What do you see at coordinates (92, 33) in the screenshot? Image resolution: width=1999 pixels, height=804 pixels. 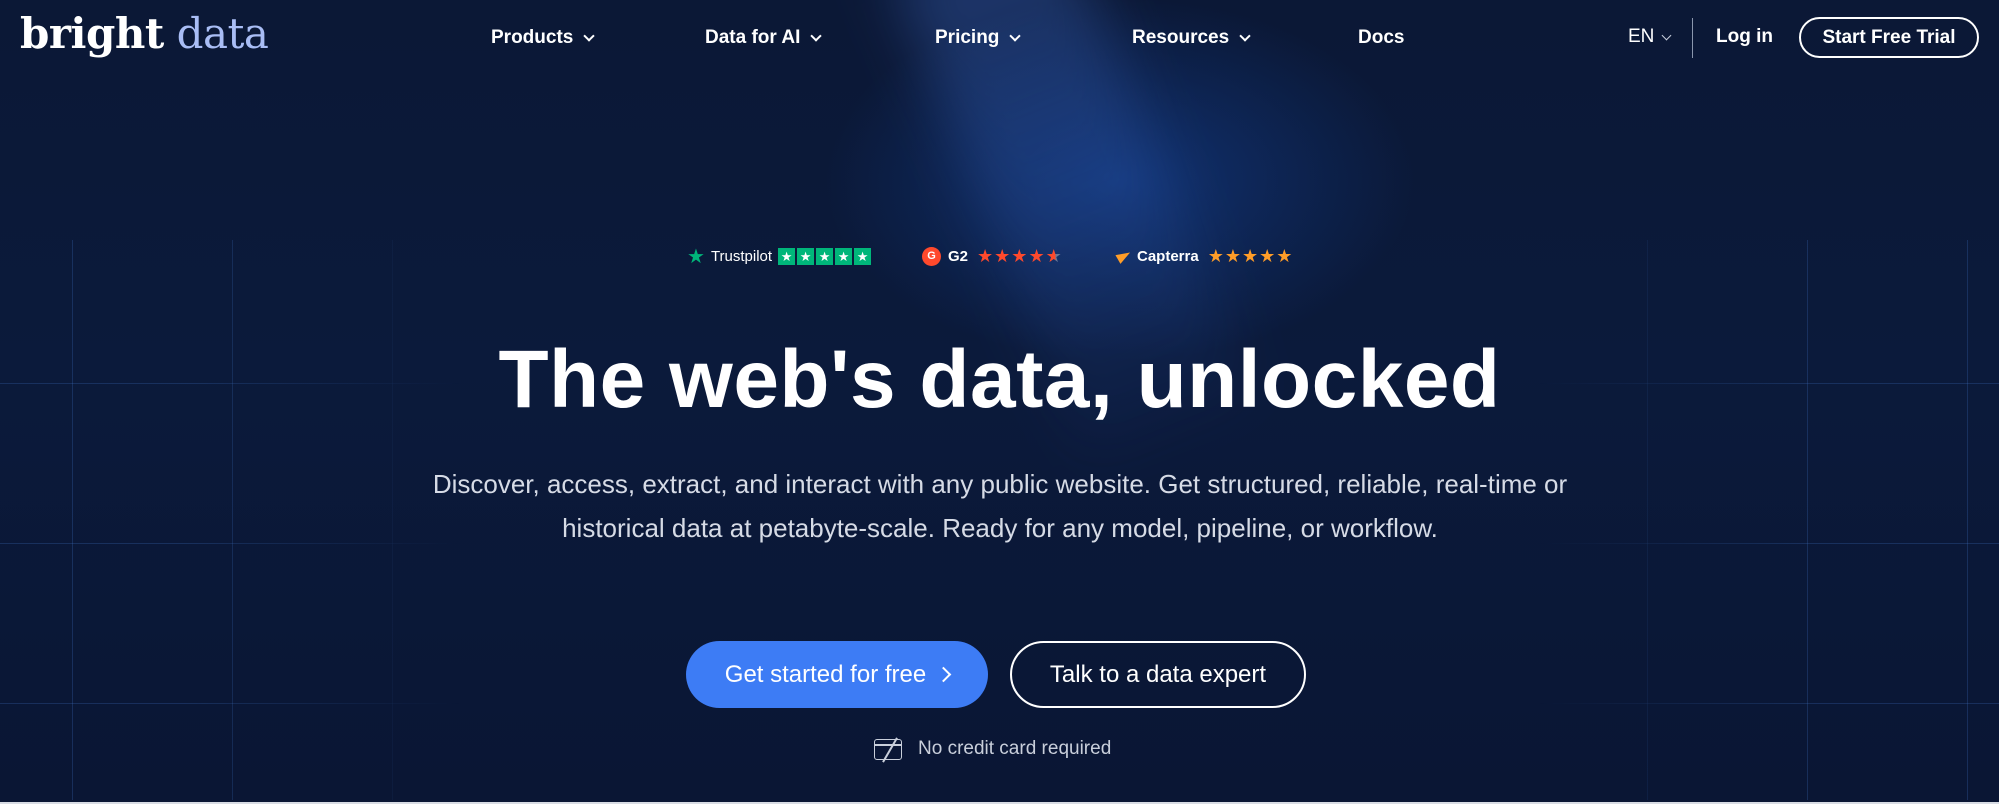 I see `logo-word-bright: bright` at bounding box center [92, 33].